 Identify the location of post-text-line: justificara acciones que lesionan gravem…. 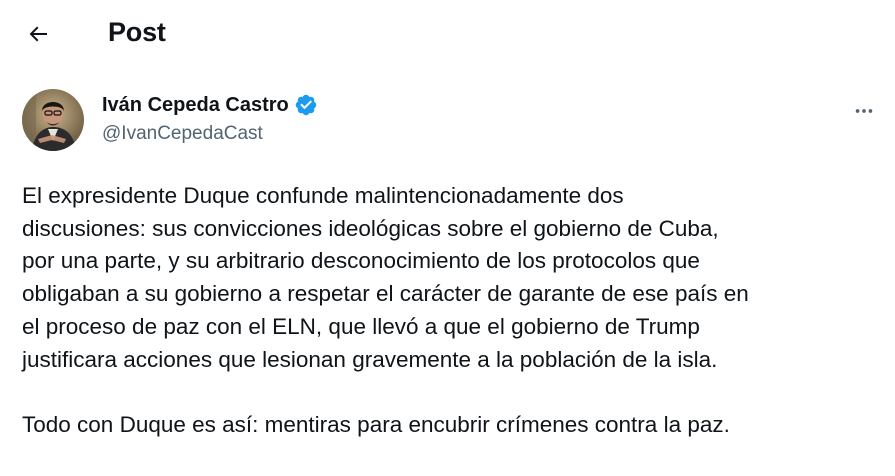
(370, 359).